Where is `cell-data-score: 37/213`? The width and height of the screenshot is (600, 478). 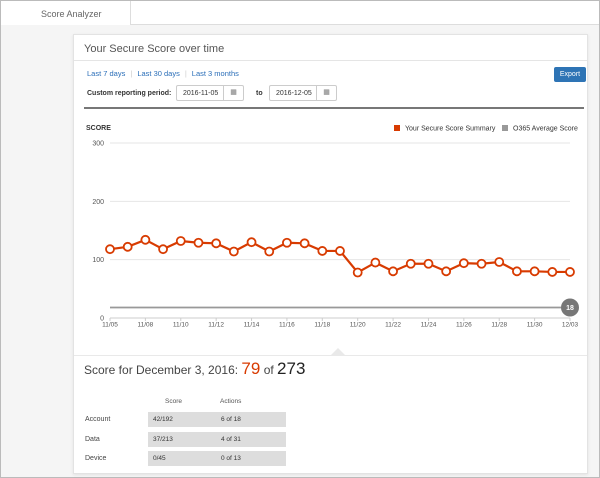
cell-data-score: 37/213 is located at coordinates (182, 439).